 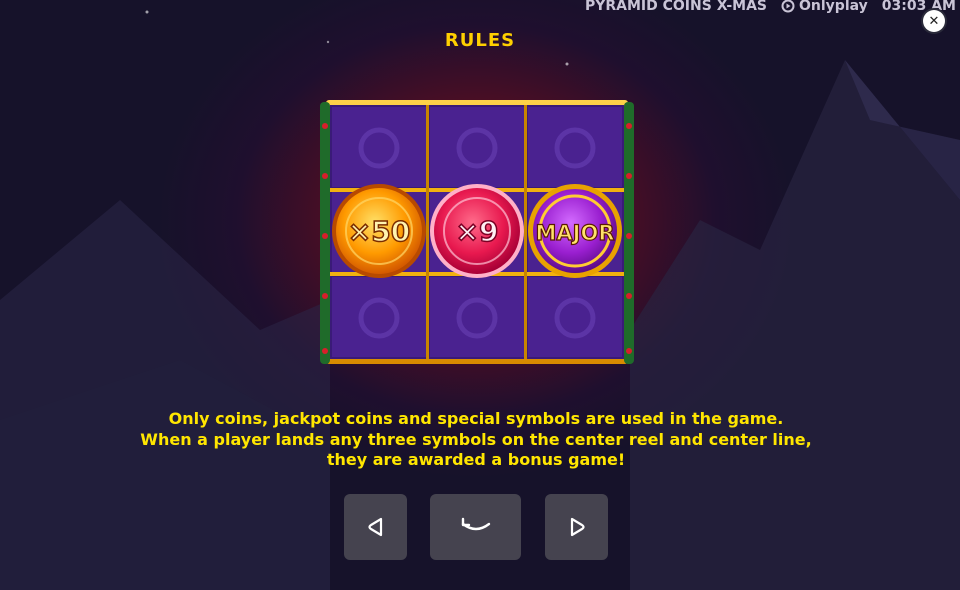 I want to click on slot-board: ×50 ×9 MAJOR, so click(x=477, y=232).